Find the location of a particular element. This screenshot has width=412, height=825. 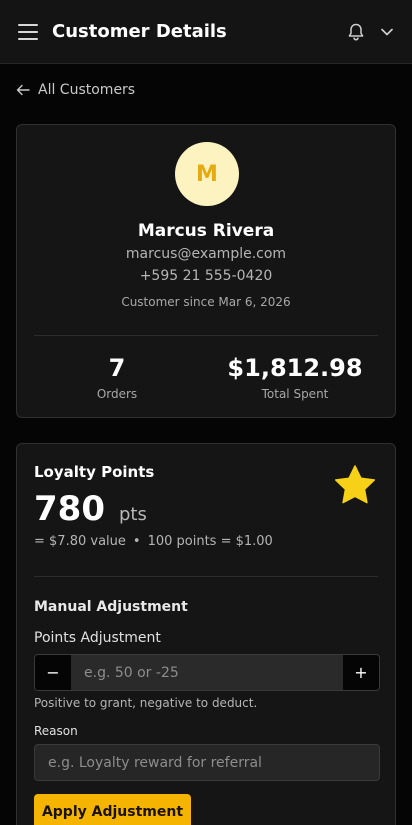

increment-button: + is located at coordinates (361, 672).